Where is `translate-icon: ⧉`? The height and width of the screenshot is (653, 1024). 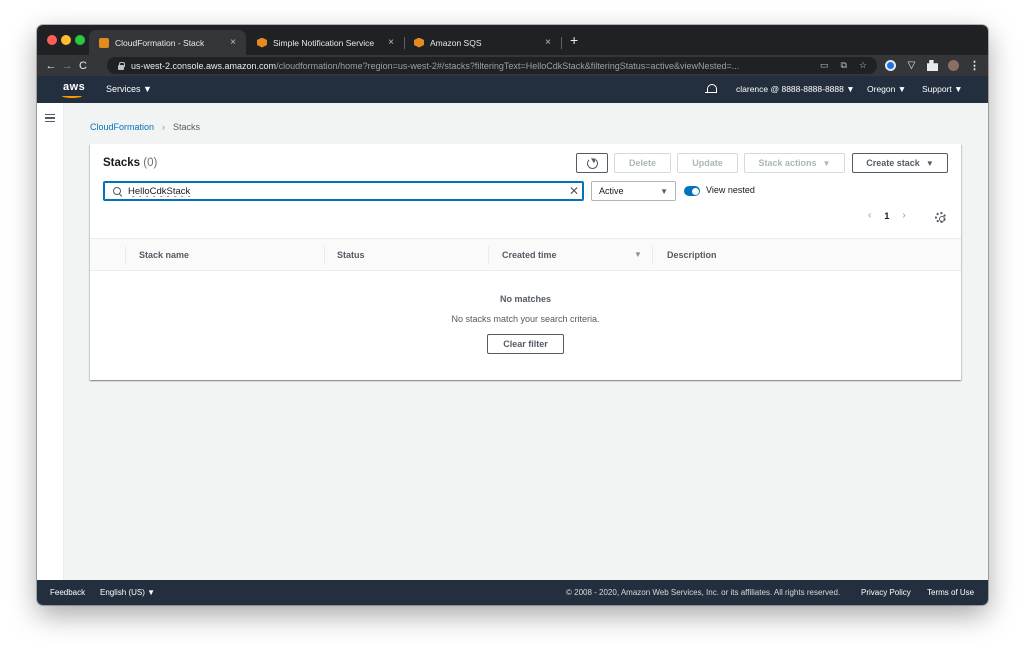
translate-icon: ⧉ is located at coordinates (843, 65).